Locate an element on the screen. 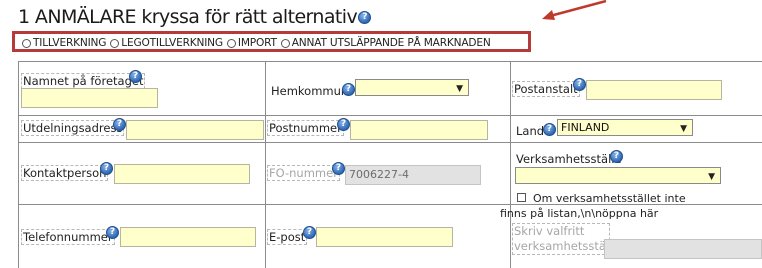  phone-label: Telefonnummer is located at coordinates (68, 237).